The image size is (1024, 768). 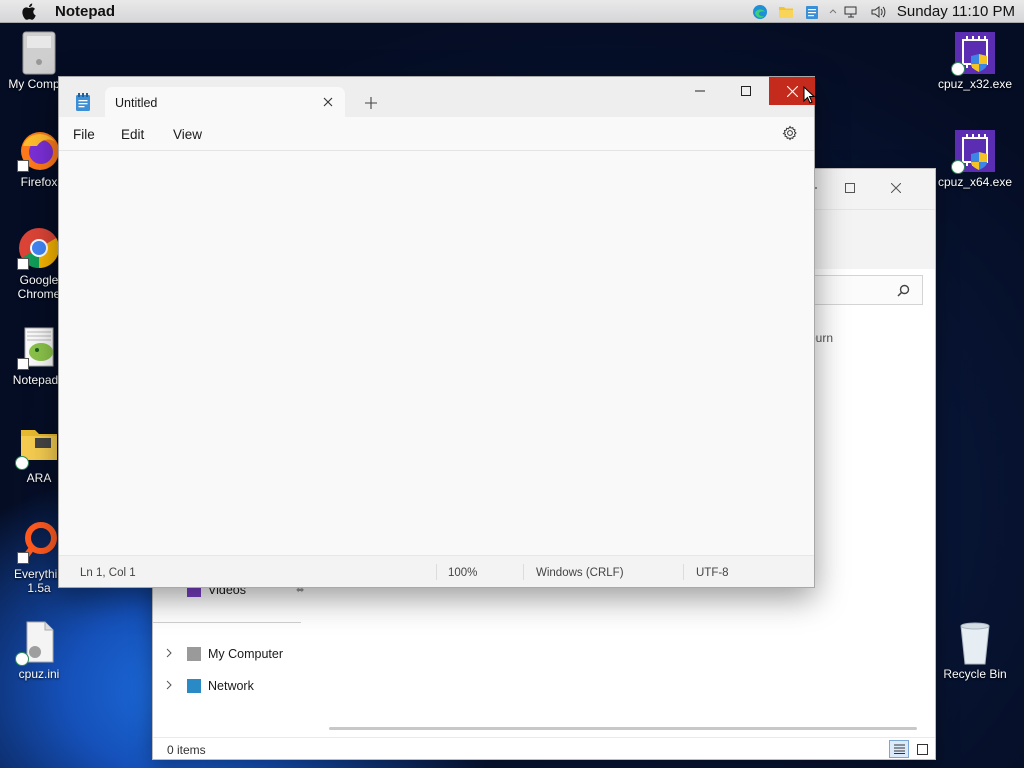 What do you see at coordinates (246, 654) in the screenshot?
I see `nav-item-label: My Computer` at bounding box center [246, 654].